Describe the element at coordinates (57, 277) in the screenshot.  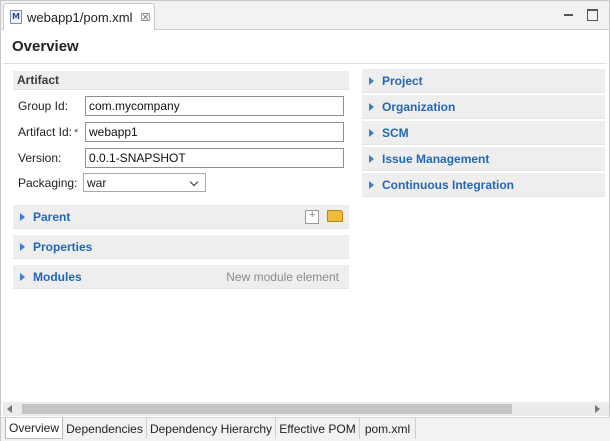
I see `modules-section-title: Modules` at that location.